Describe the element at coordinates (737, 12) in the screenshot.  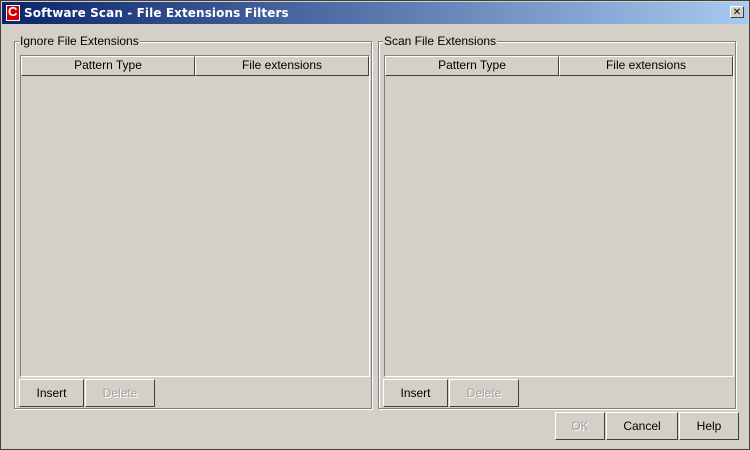
I see `close-button: ✕` at that location.